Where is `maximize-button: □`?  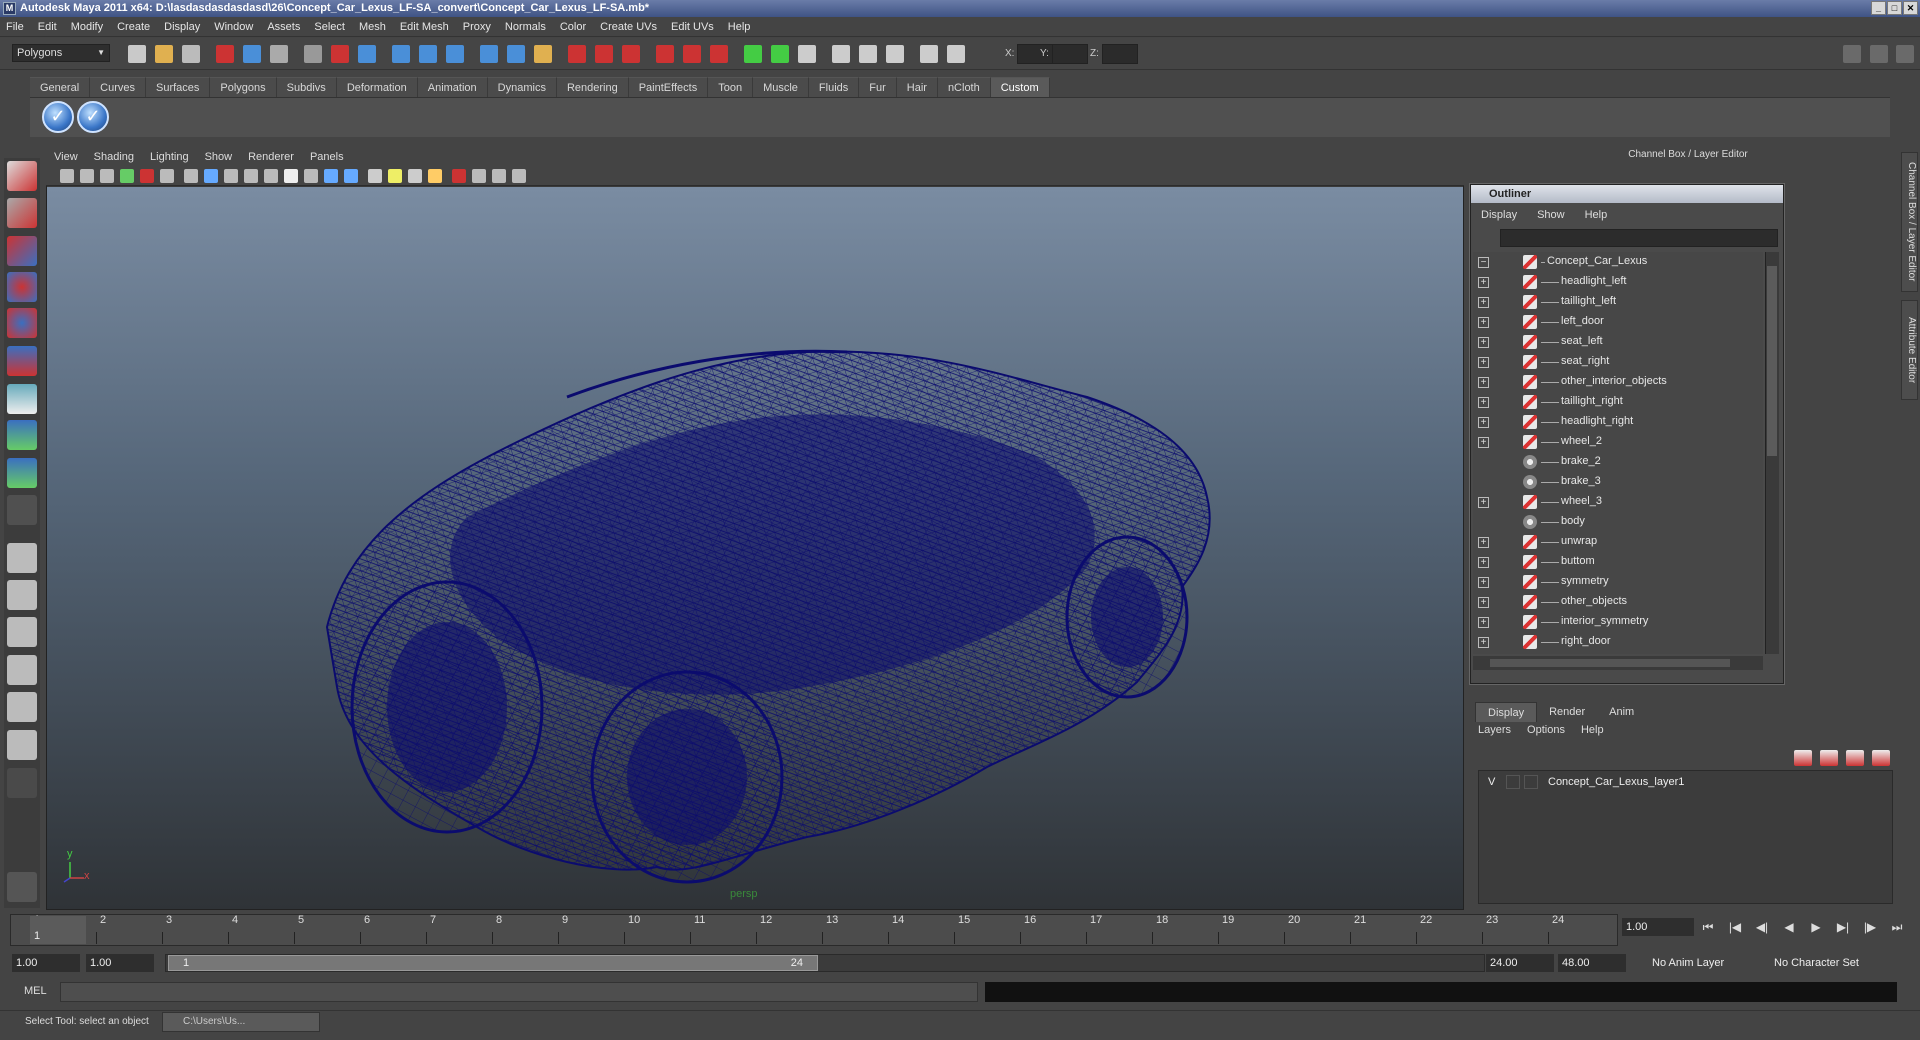 maximize-button: □ is located at coordinates (1894, 8).